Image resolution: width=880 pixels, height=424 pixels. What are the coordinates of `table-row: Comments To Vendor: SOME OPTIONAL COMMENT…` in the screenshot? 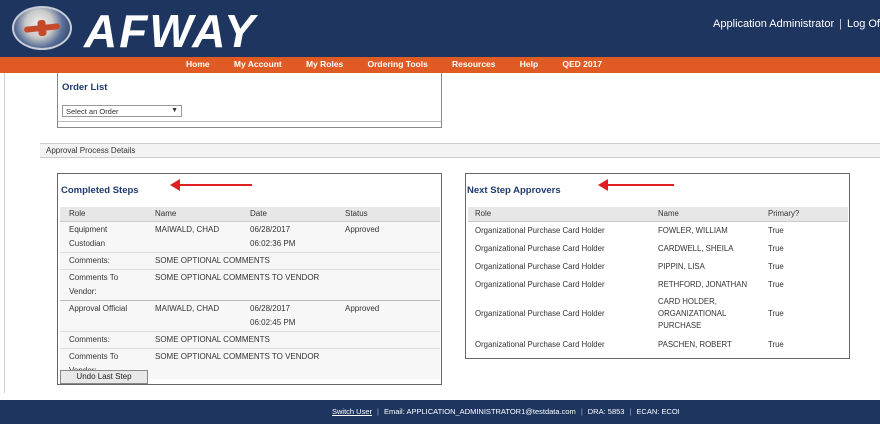 It's located at (250, 284).